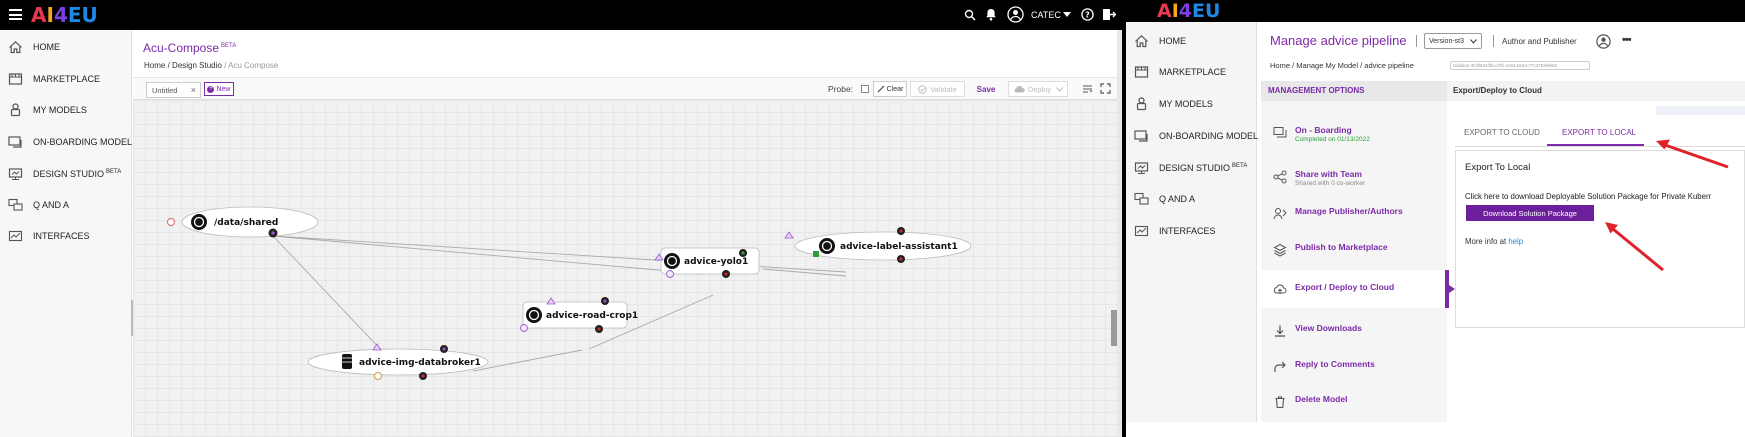 The width and height of the screenshot is (1745, 437). I want to click on node-databroker: advice-img-databroker1, so click(398, 361).